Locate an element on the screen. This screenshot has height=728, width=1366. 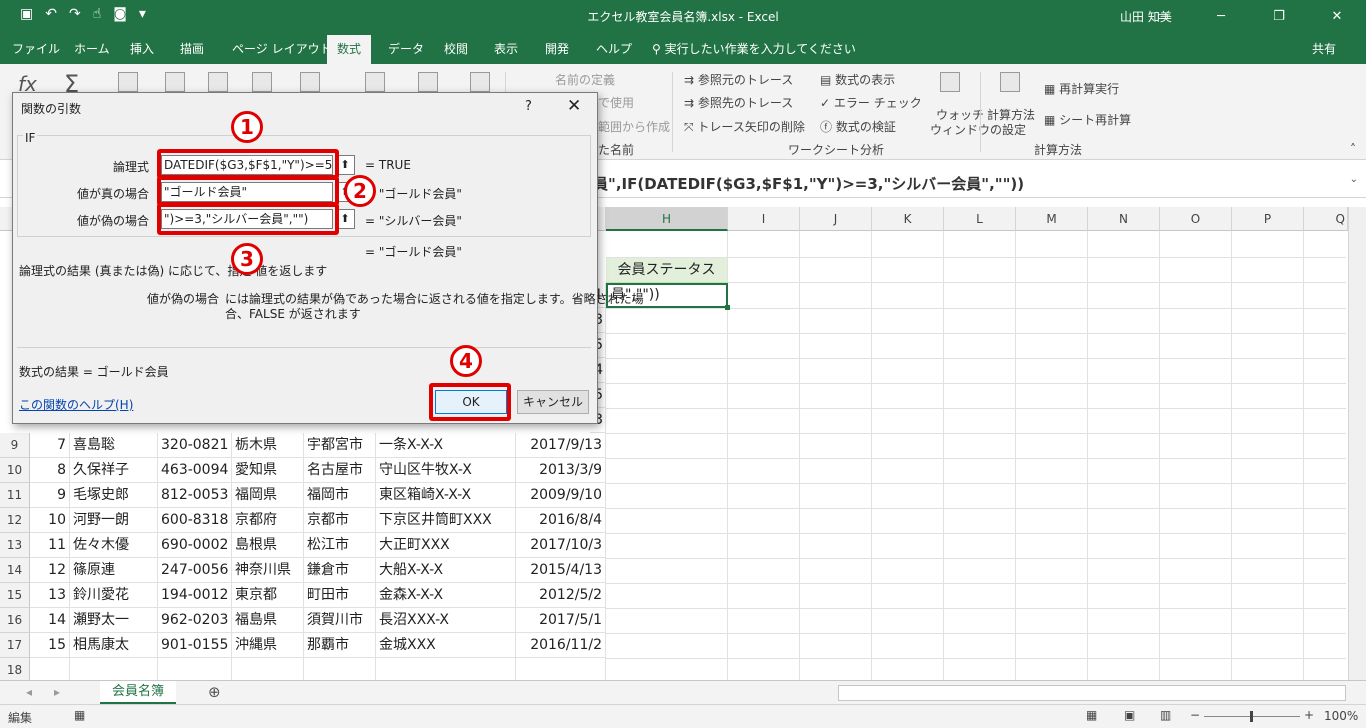
column-header-q: Q is located at coordinates (1326, 219).